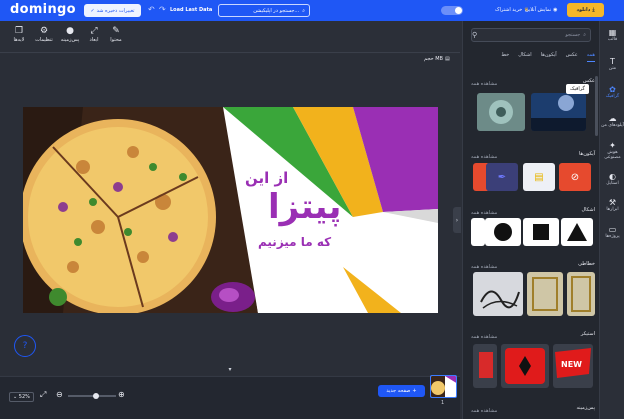  I want to click on download-button: دانلود ⤓, so click(585, 10).